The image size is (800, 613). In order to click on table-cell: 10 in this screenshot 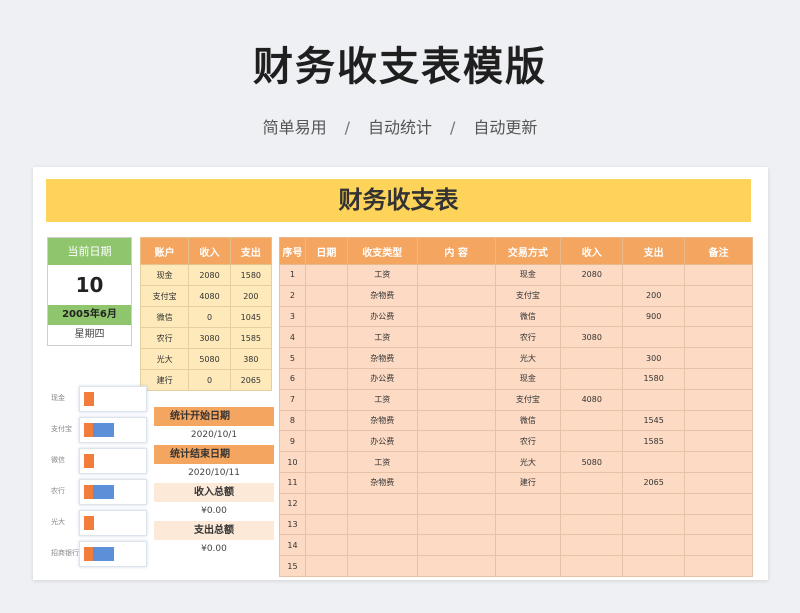, I will do `click(292, 462)`.